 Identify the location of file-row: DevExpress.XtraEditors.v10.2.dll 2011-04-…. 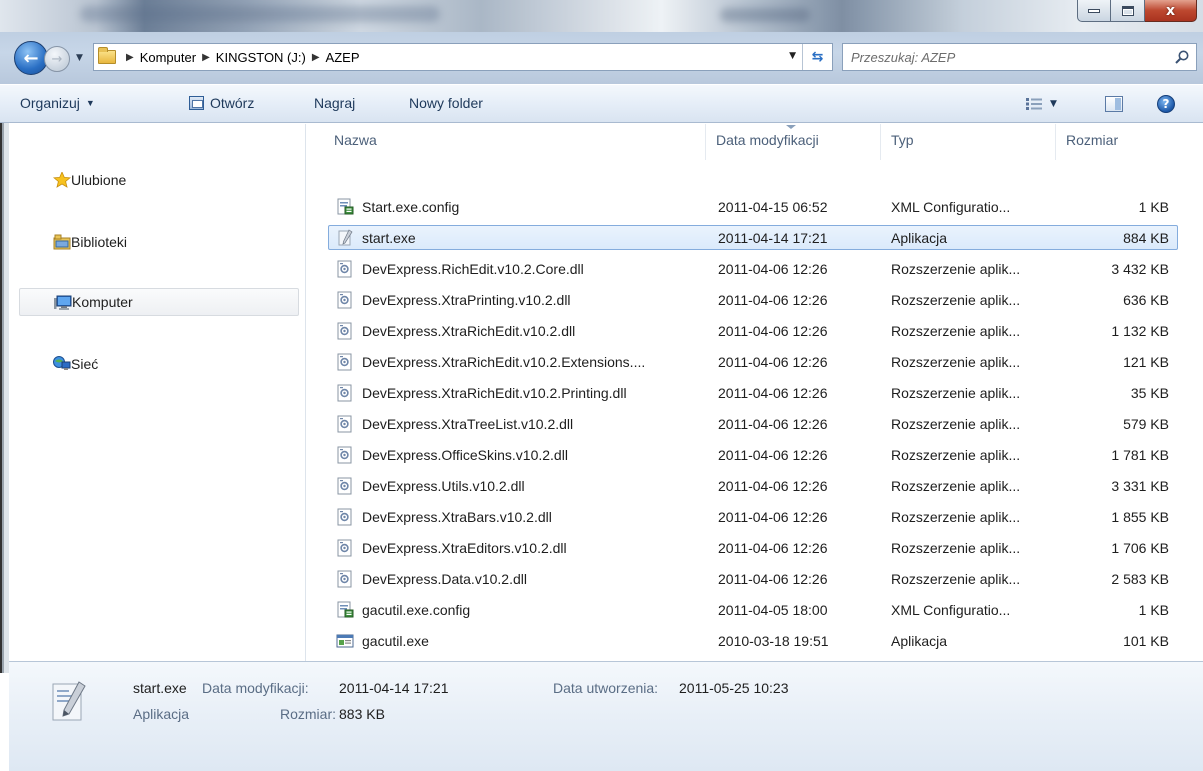
(753, 547).